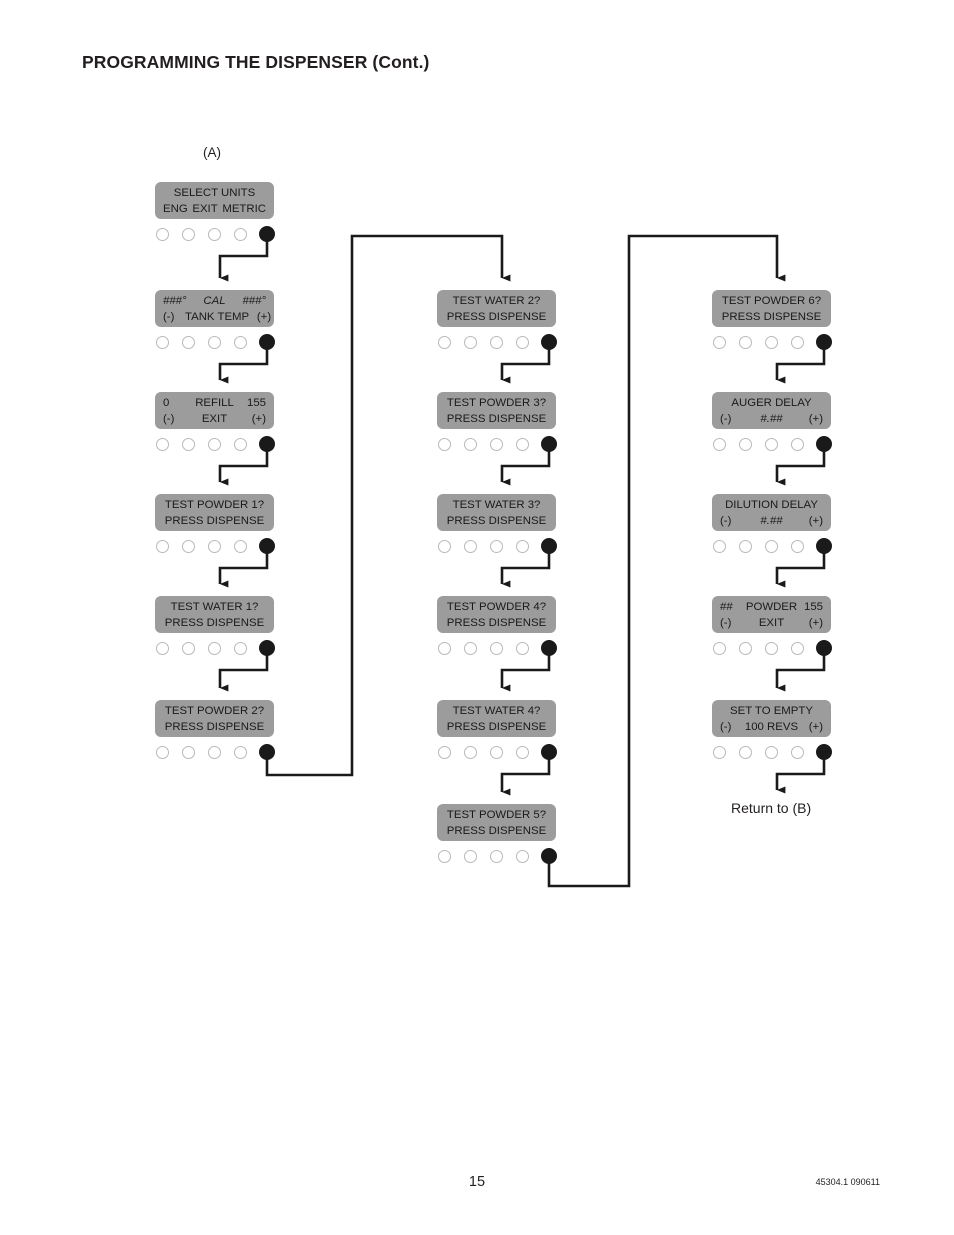  Describe the element at coordinates (214, 410) in the screenshot. I see `lcd-screen-refill-exit: 0 REFILL 155 (-) EXIT (+)` at that location.